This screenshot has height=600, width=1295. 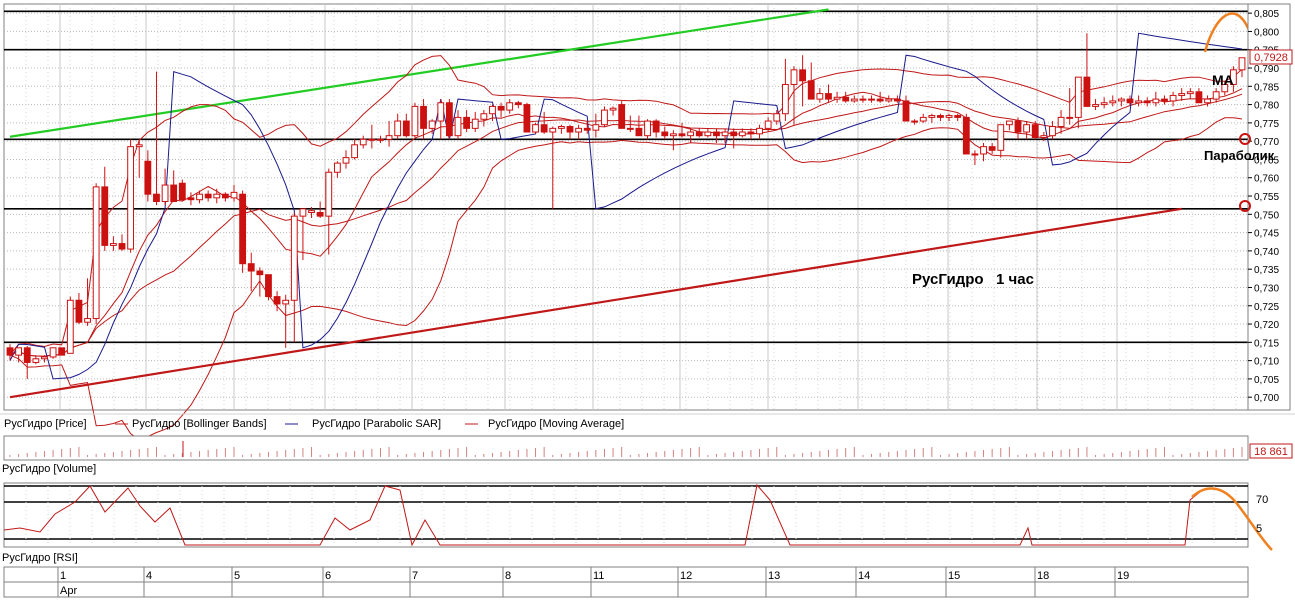 What do you see at coordinates (1259, 529) in the screenshot?
I see `rsi-tick-partial: 5` at bounding box center [1259, 529].